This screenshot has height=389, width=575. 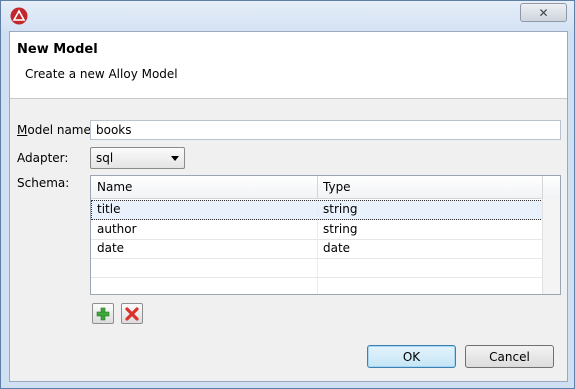 I want to click on close-button: ✕, so click(x=543, y=12).